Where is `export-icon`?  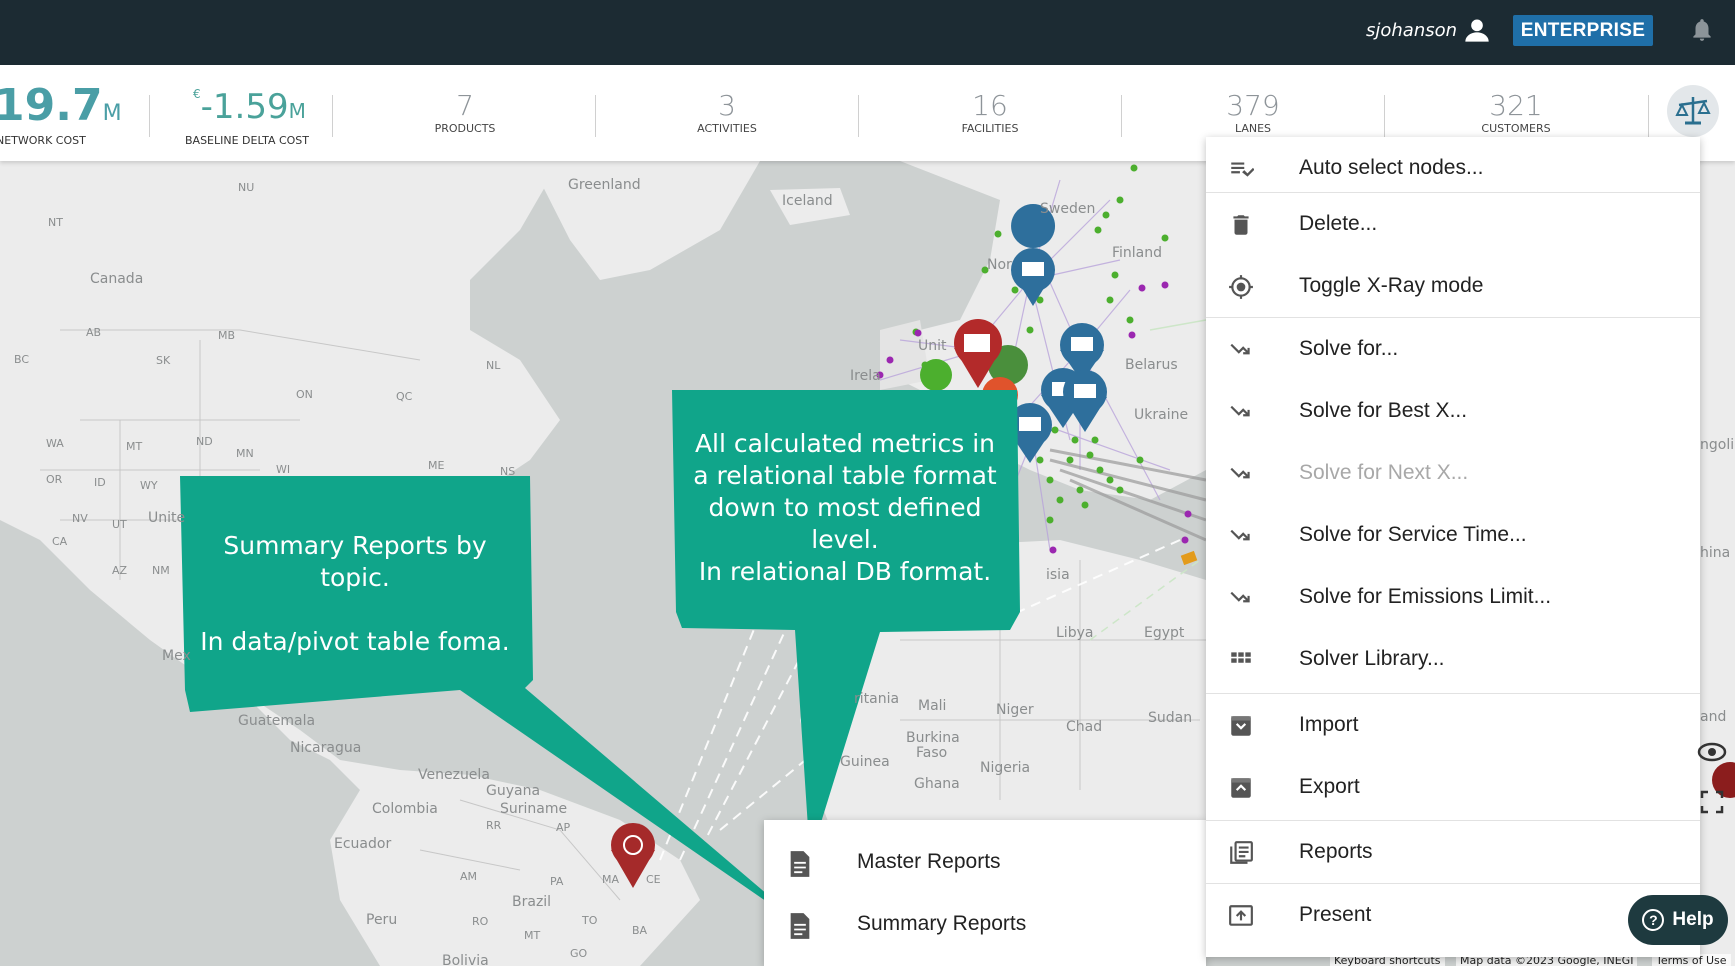
export-icon is located at coordinates (1241, 788).